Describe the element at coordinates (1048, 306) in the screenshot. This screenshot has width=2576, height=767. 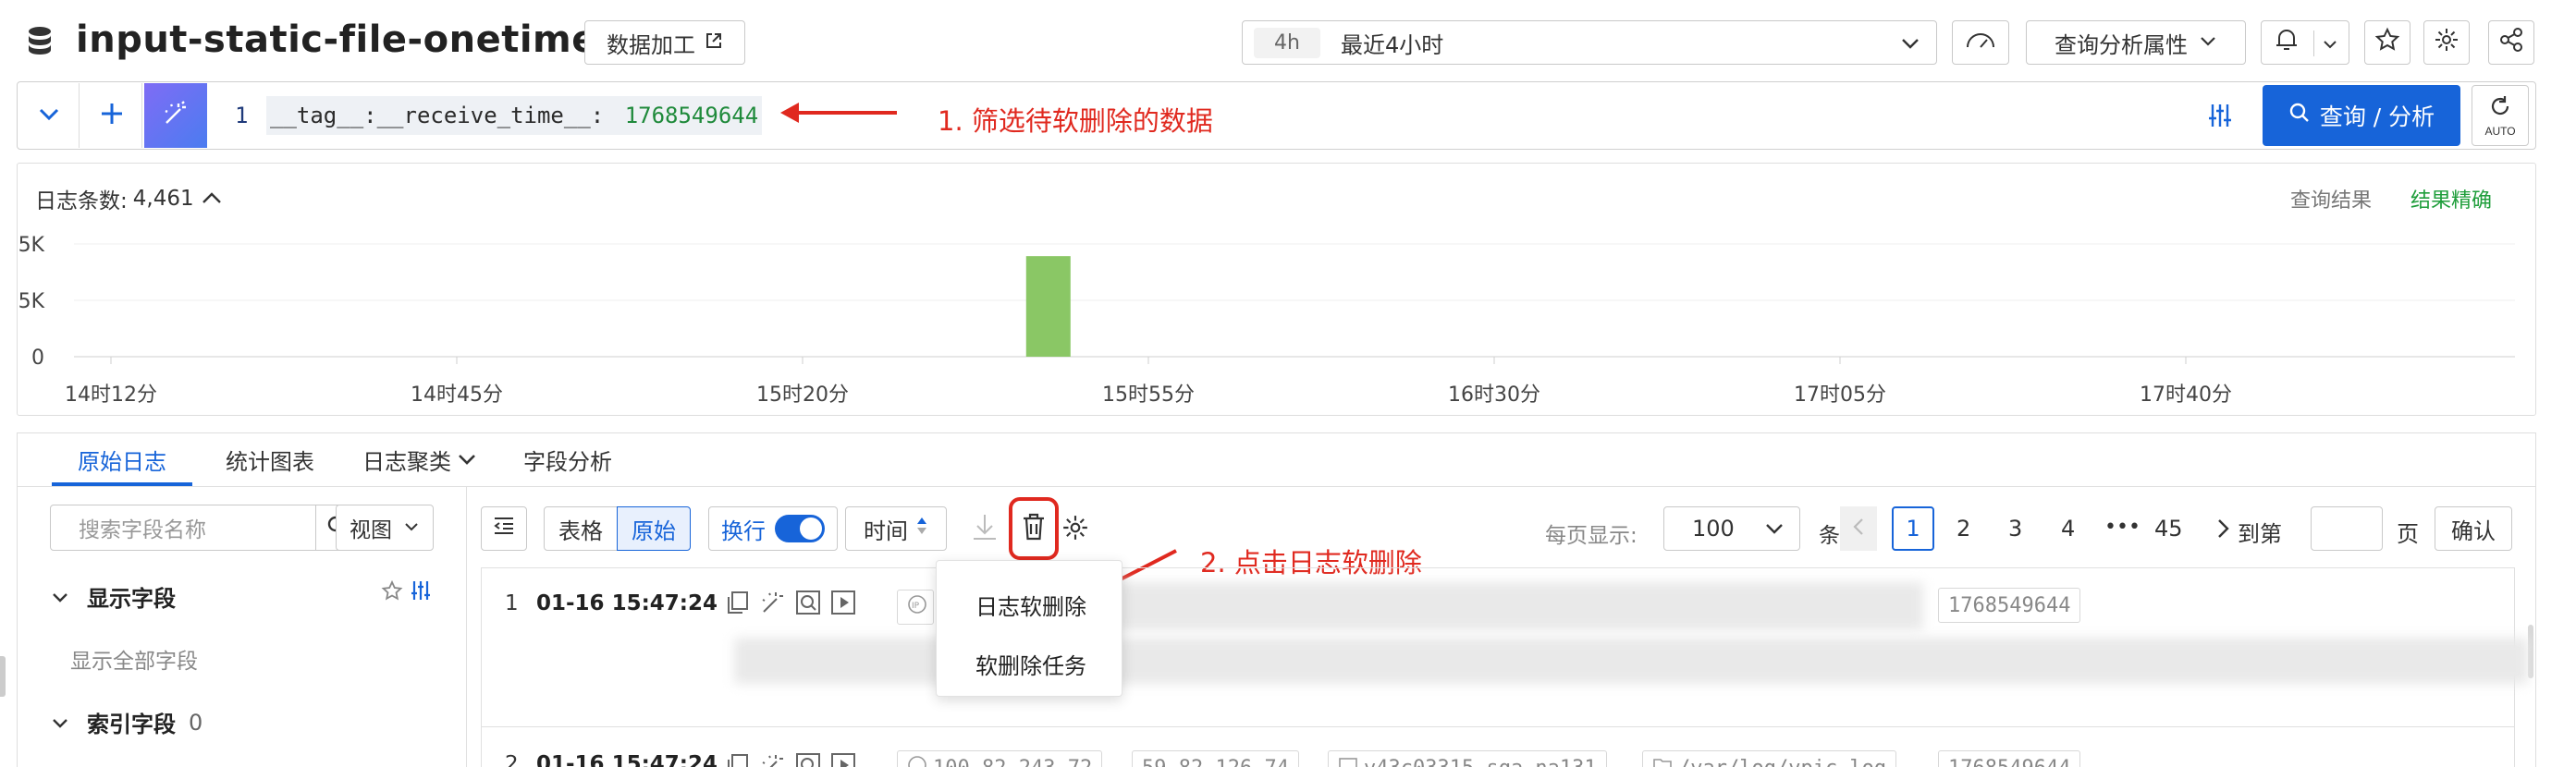
I see `histogram-bar` at that location.